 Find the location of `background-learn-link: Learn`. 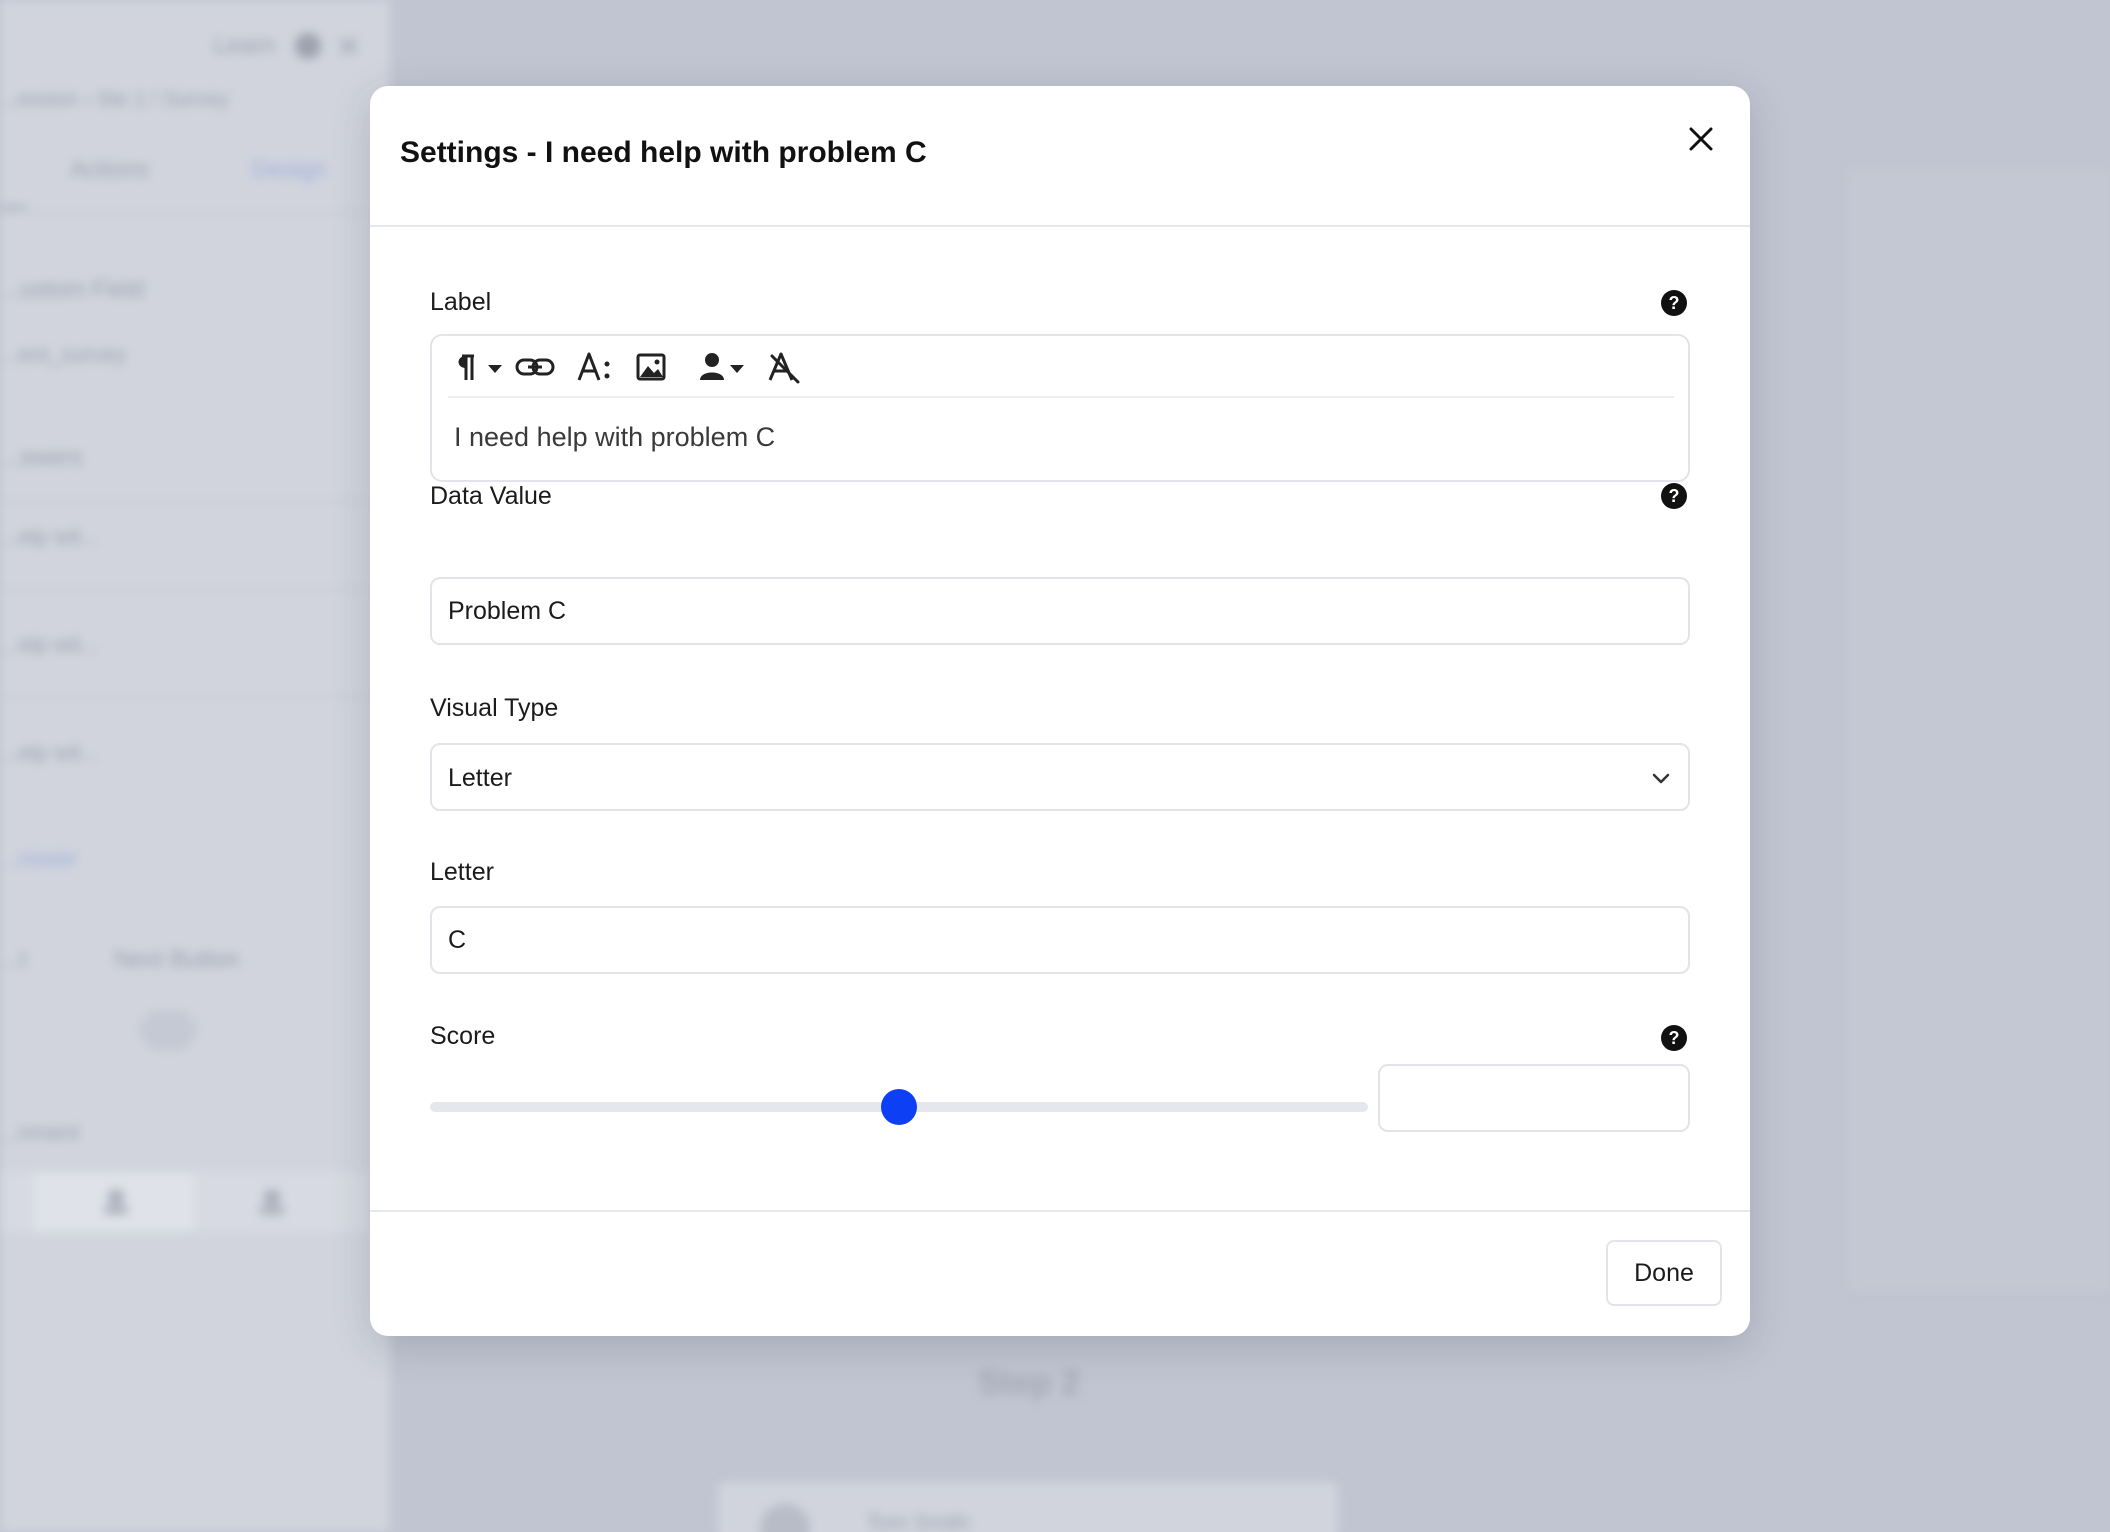

background-learn-link: Learn is located at coordinates (245, 45).